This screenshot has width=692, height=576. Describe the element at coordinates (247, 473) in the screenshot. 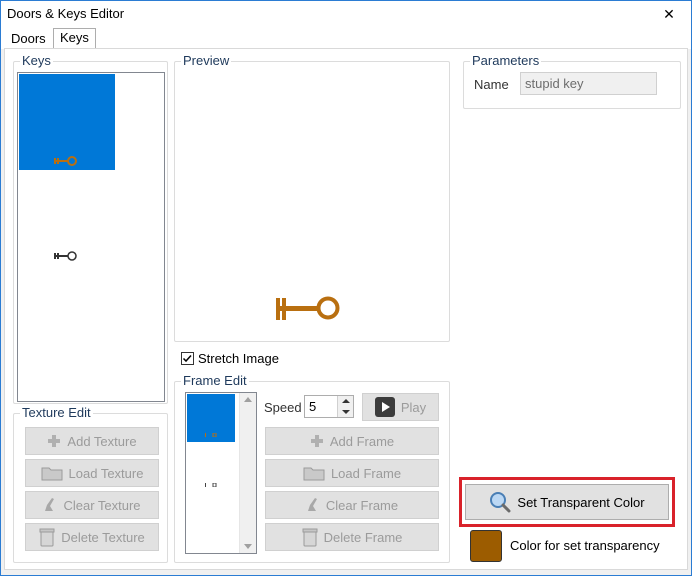

I see `frame-list-scrollbar` at that location.